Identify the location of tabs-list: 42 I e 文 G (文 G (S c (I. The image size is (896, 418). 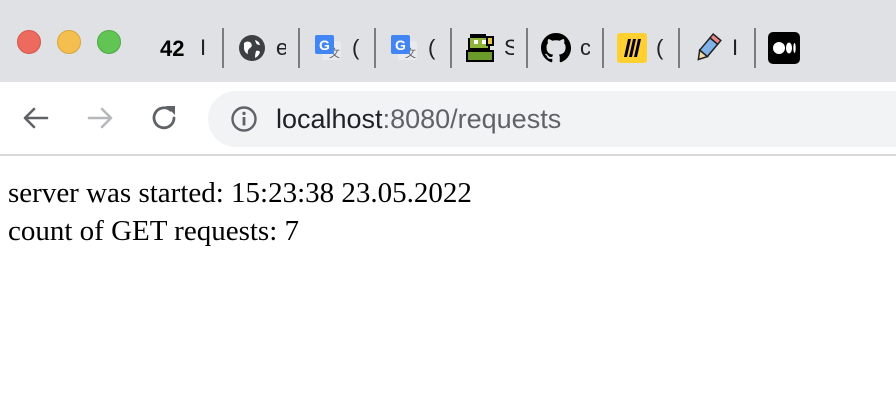
(480, 48).